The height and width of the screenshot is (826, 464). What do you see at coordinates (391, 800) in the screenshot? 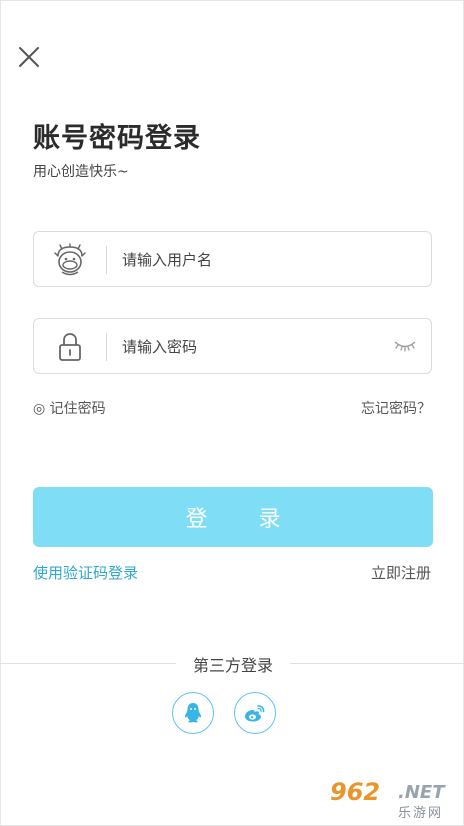
I see `watermark-logo: 962 .NET 乐游网` at bounding box center [391, 800].